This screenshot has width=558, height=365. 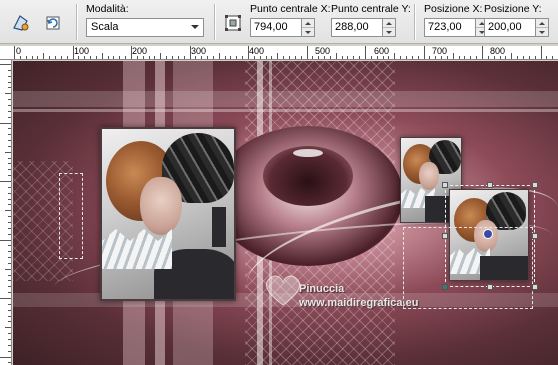 I want to click on position-y-label: Posizione Y:, so click(x=513, y=9).